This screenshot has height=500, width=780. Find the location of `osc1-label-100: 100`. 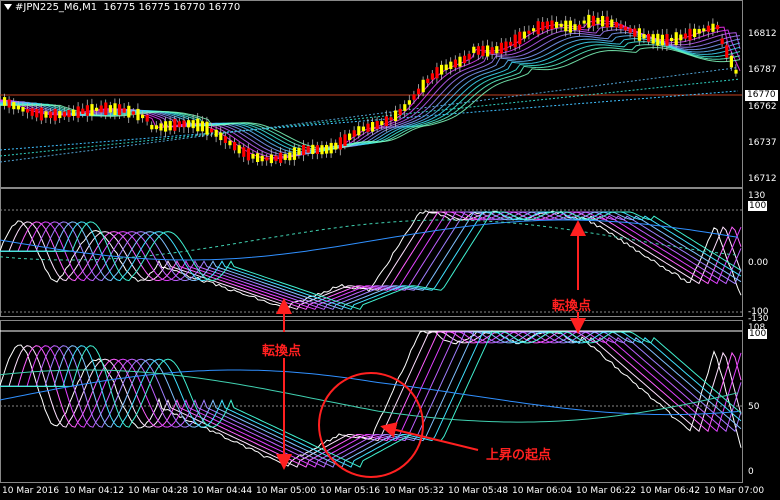

osc1-label-100: 100 is located at coordinates (758, 206).